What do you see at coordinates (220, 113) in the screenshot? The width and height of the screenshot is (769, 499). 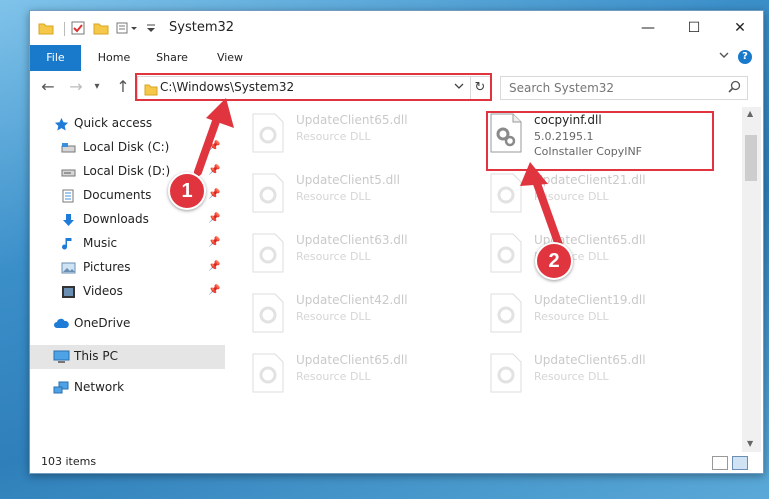 I see `arrow-1-head` at bounding box center [220, 113].